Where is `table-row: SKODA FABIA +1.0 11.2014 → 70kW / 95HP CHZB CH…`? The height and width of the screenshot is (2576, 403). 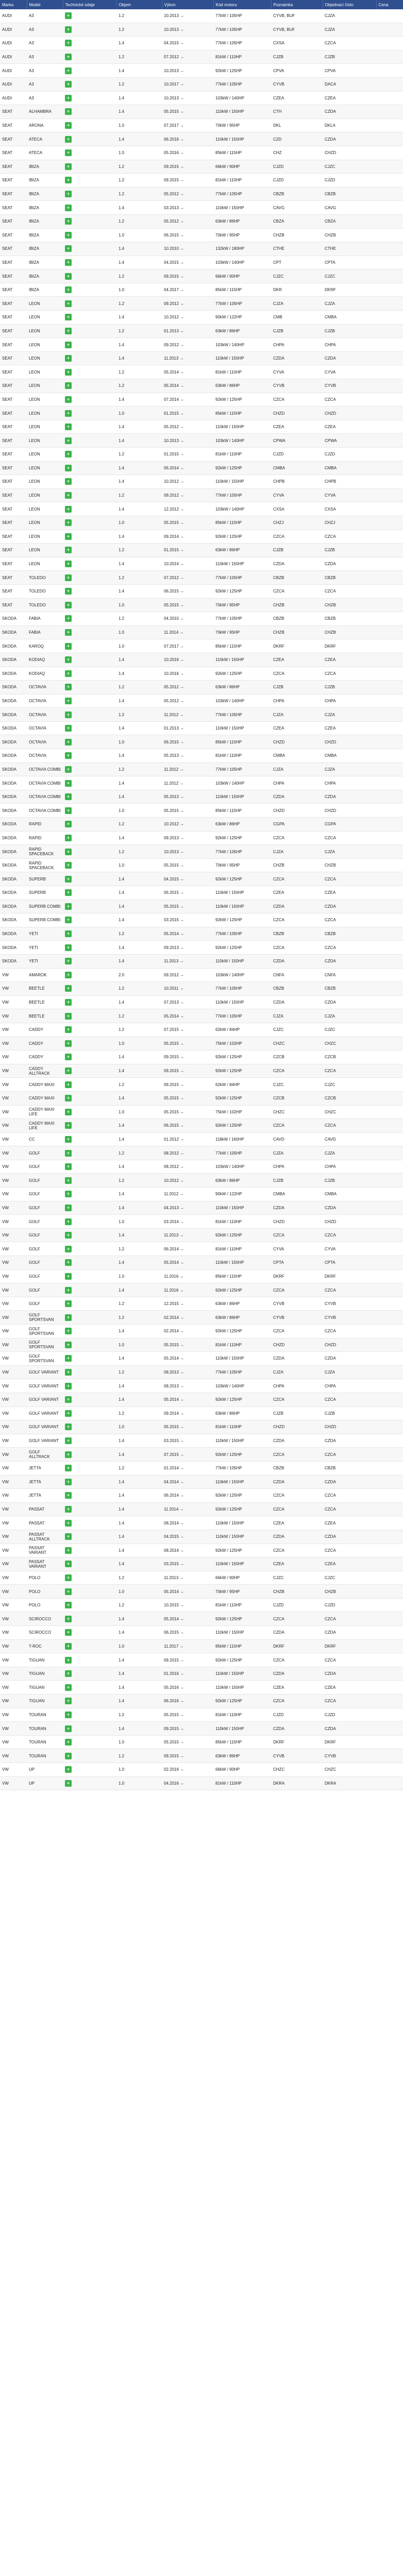
table-row: SKODA FABIA +1.0 11.2014 → 70kW / 95HP CHZB CH… is located at coordinates (202, 632).